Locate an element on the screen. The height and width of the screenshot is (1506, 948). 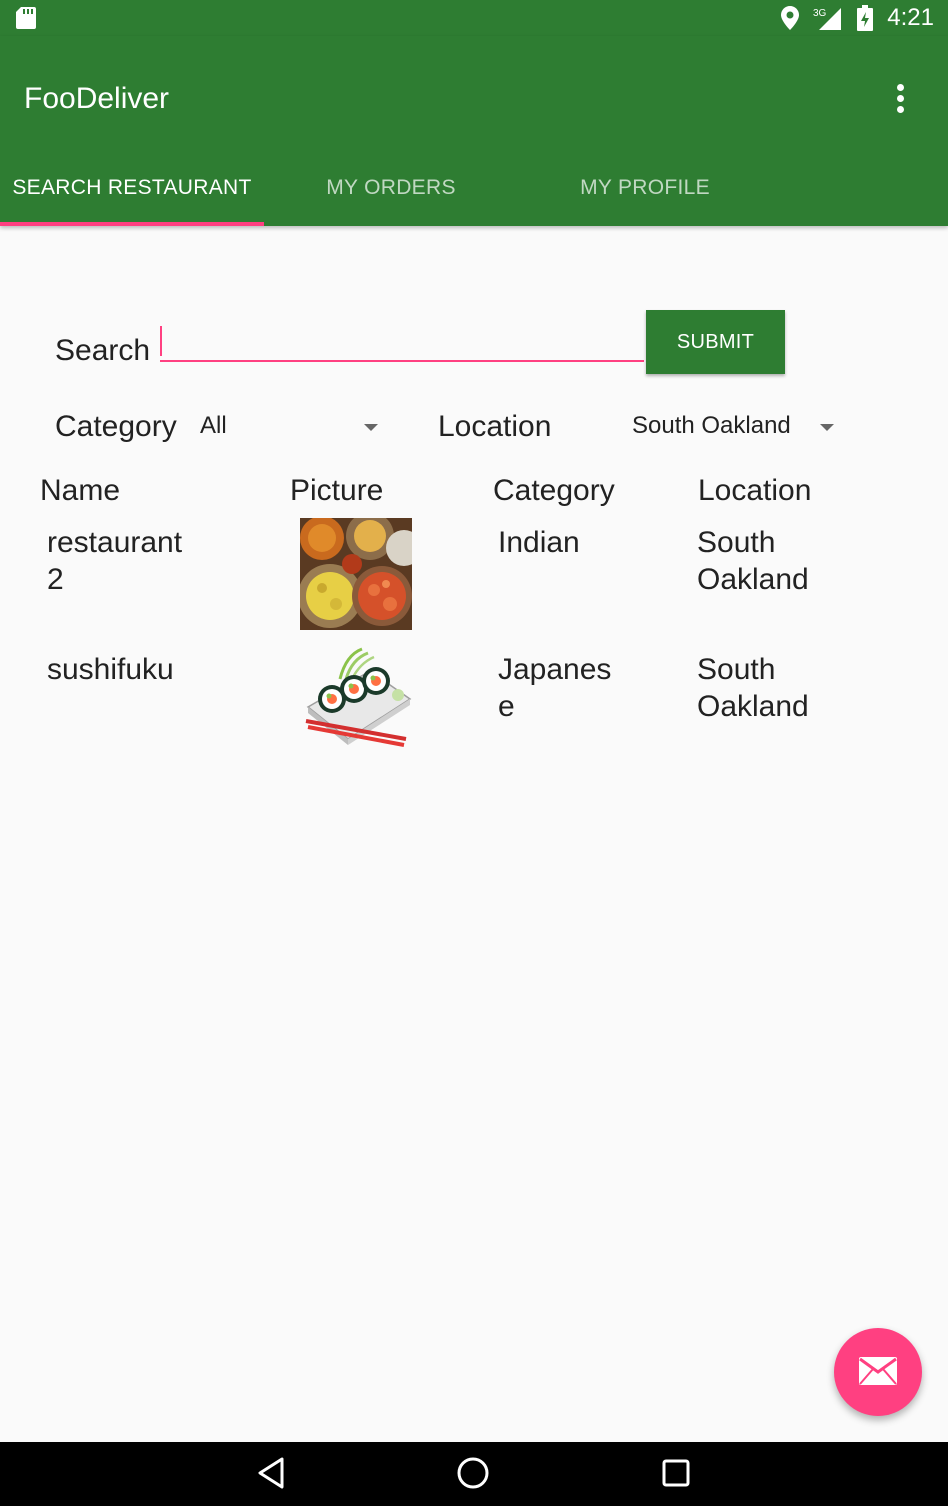
tab-search-restaurant: SEARCH RESTAURANT is located at coordinates (132, 193).